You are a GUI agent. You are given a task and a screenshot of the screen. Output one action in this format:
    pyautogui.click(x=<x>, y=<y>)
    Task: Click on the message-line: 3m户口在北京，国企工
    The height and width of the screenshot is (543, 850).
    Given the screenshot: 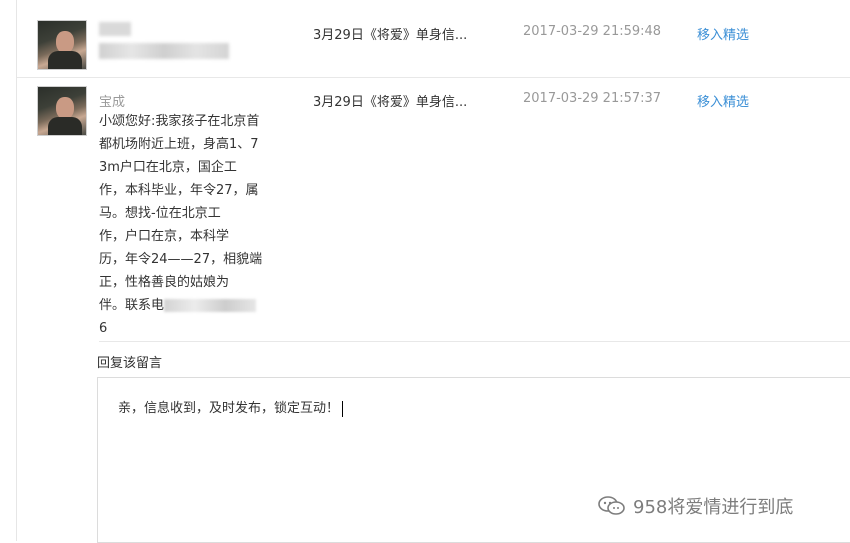 What is the action you would take?
    pyautogui.click(x=168, y=167)
    